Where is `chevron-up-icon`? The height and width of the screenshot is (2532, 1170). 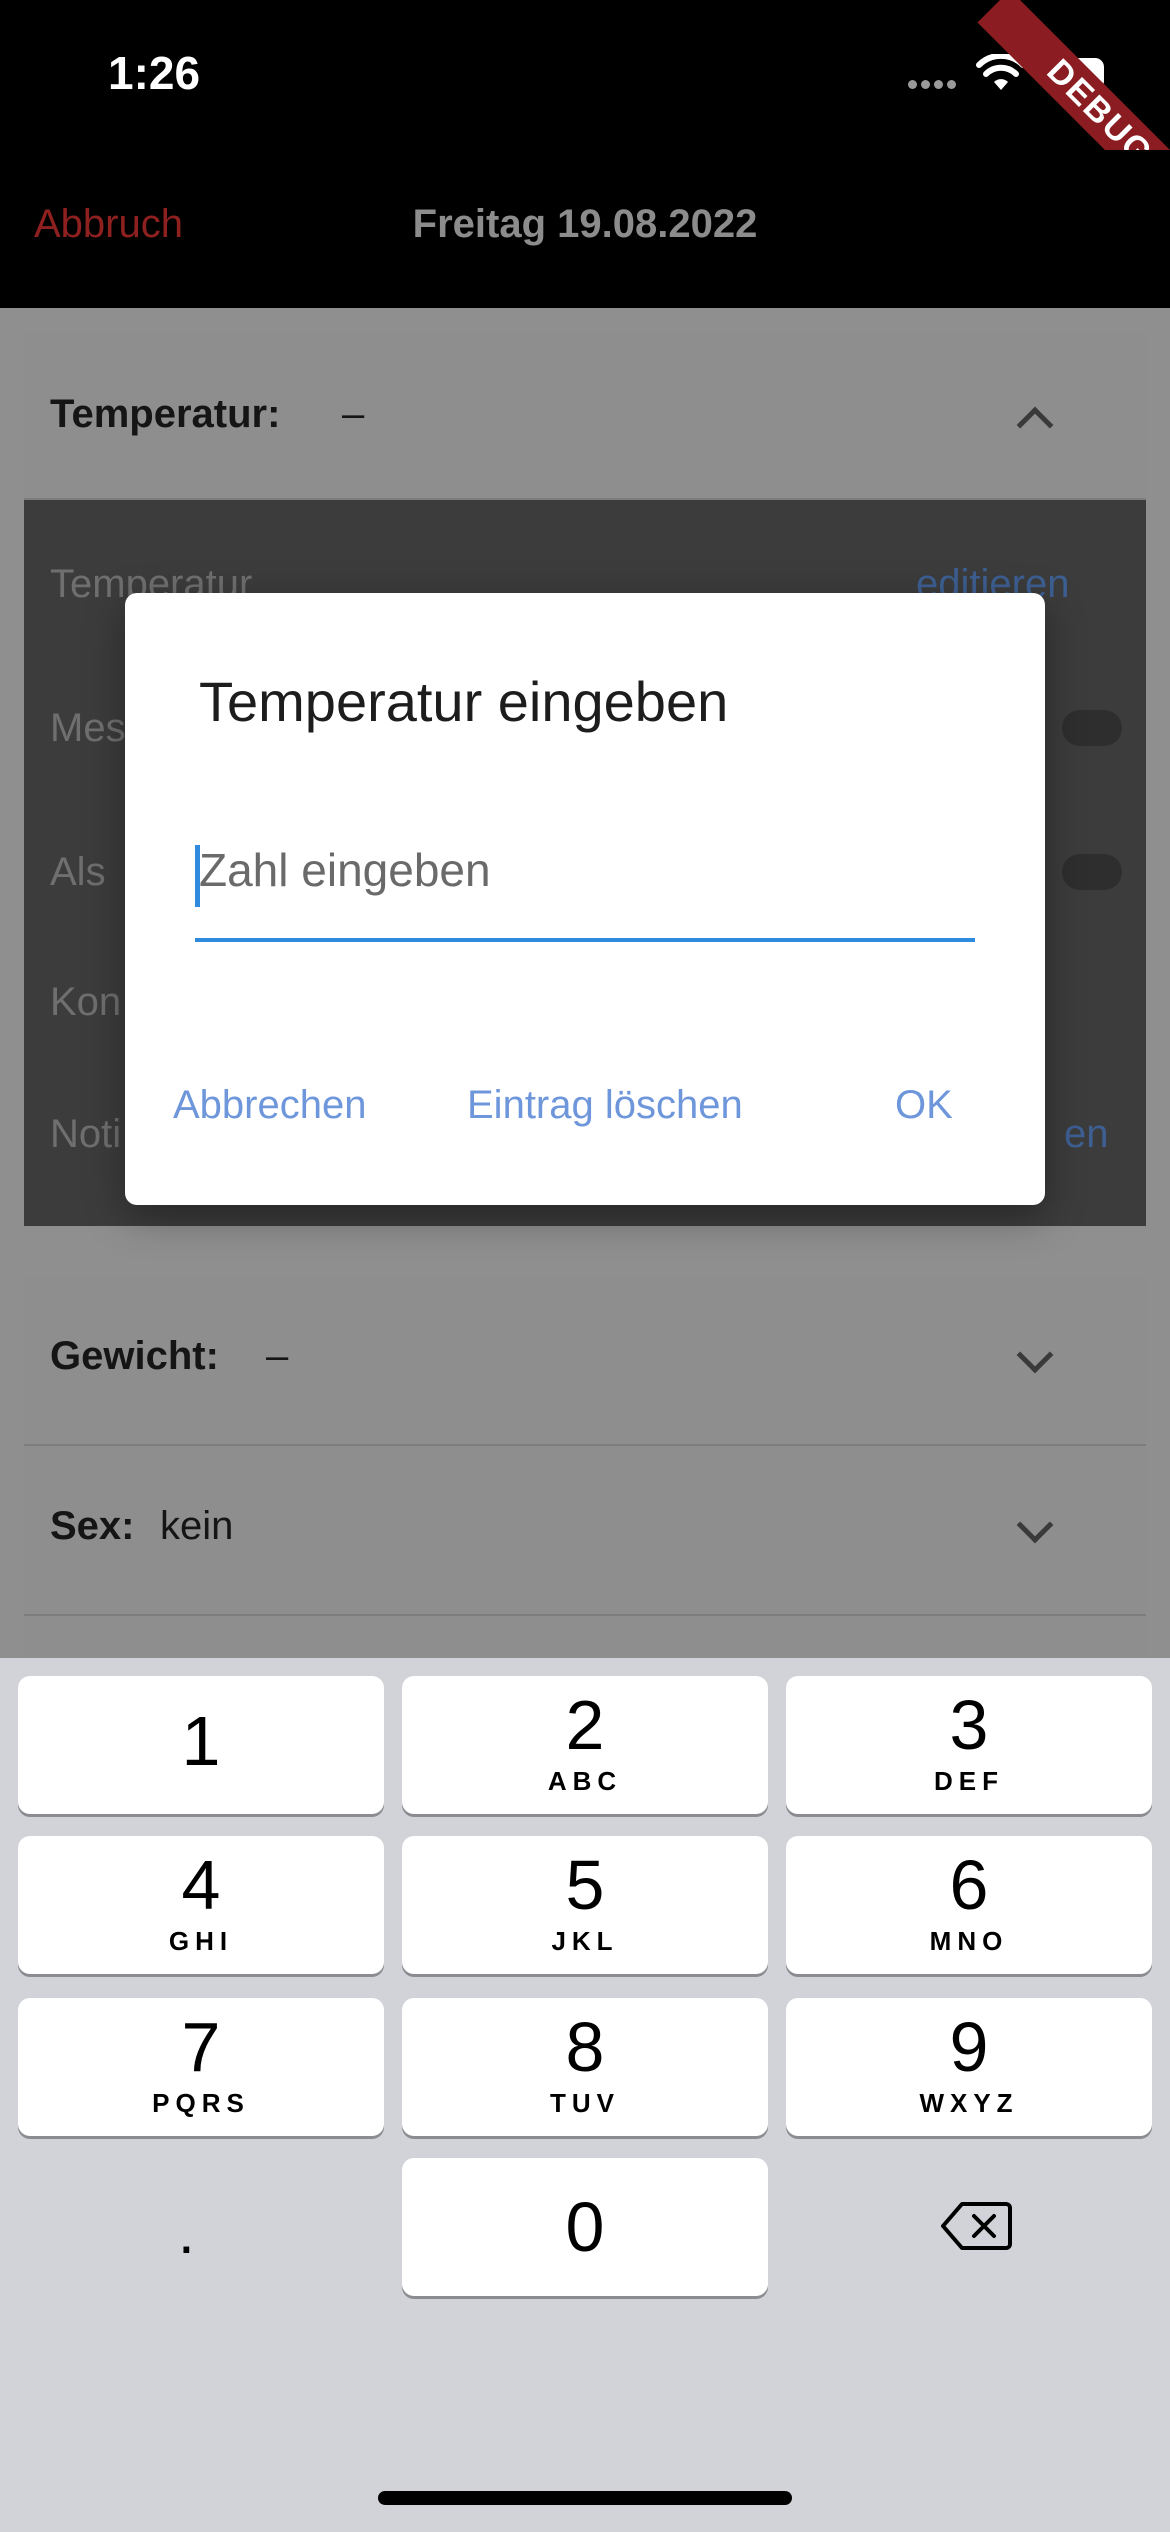 chevron-up-icon is located at coordinates (1035, 425).